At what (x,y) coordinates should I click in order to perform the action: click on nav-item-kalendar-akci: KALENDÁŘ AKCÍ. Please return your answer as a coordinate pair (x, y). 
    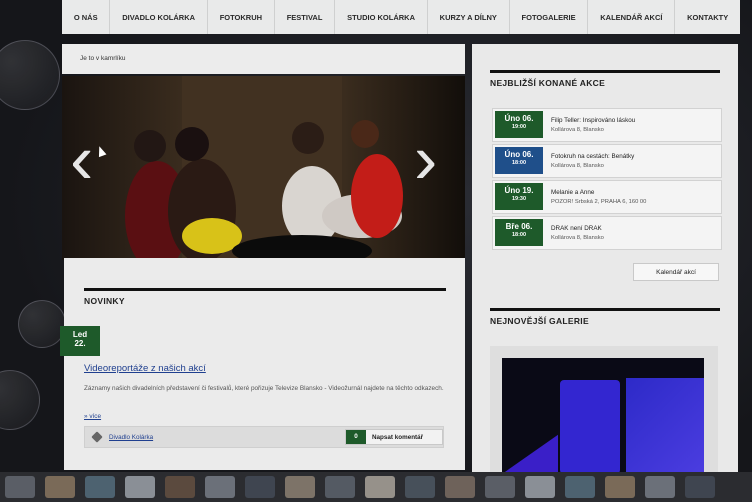
    Looking at the image, I should click on (632, 17).